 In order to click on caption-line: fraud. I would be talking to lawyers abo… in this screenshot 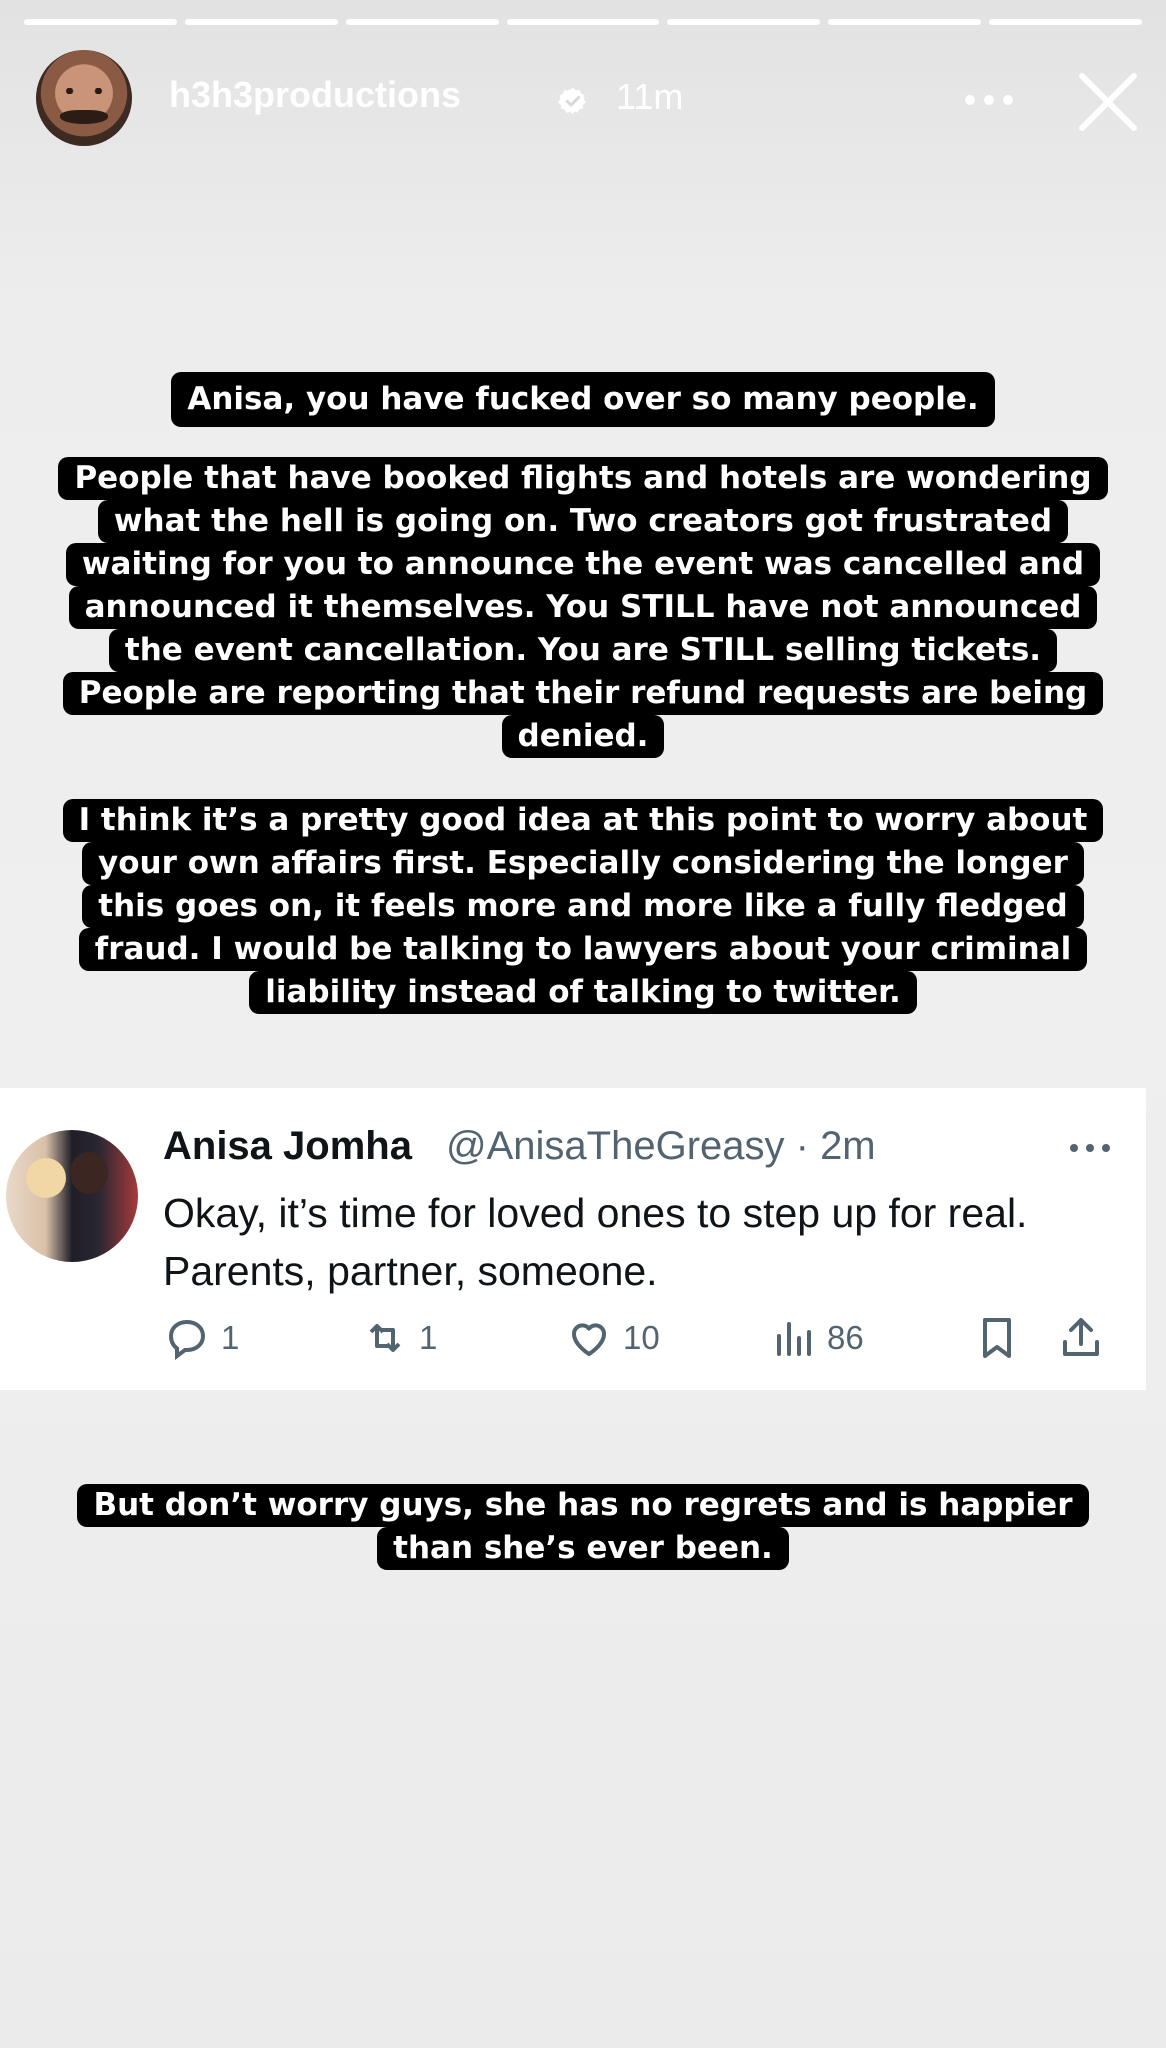, I will do `click(583, 949)`.